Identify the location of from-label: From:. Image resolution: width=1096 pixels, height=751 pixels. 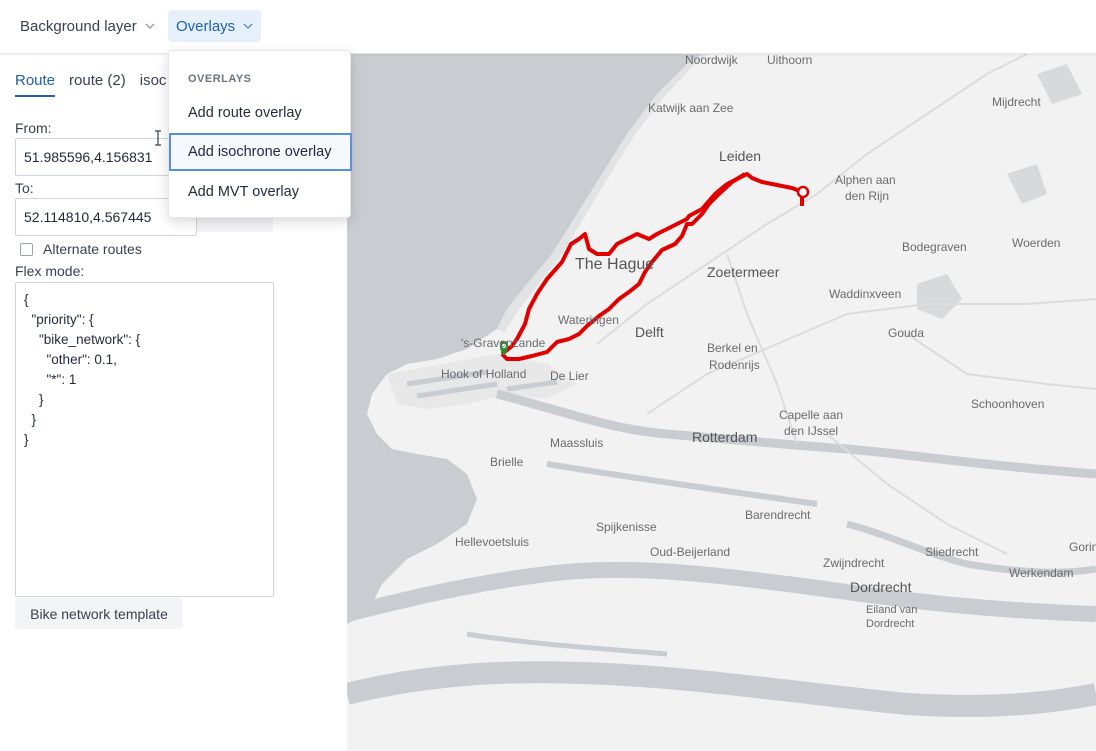
(33, 128).